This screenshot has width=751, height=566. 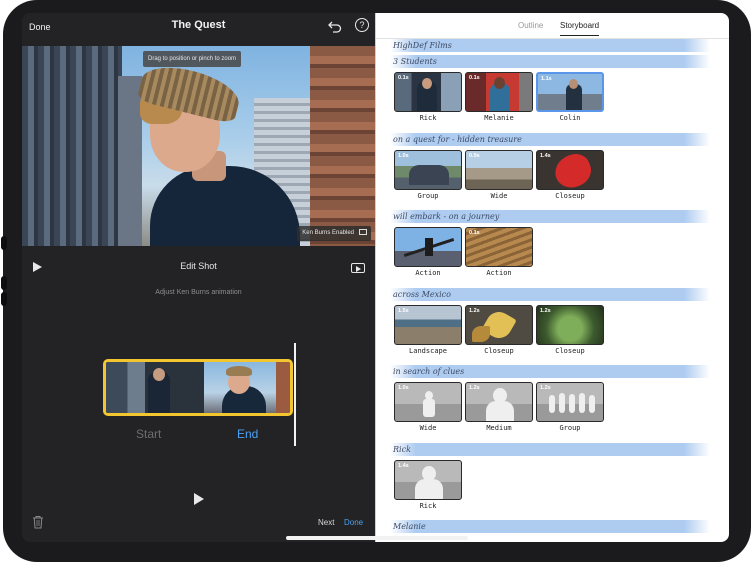 I want to click on clip-tile-selected: 1.1s Colin, so click(x=570, y=97).